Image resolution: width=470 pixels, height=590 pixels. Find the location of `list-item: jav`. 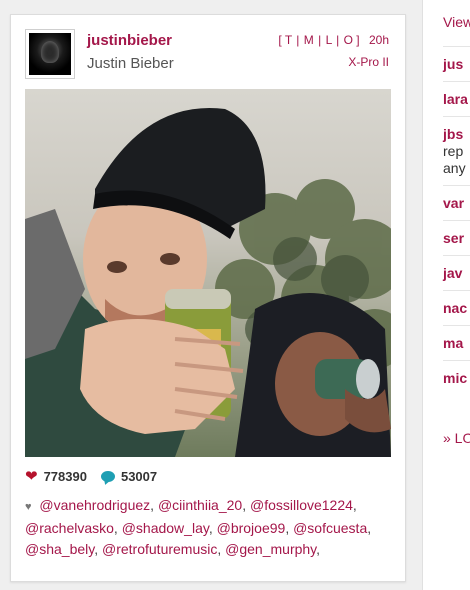

list-item: jav is located at coordinates (456, 272).